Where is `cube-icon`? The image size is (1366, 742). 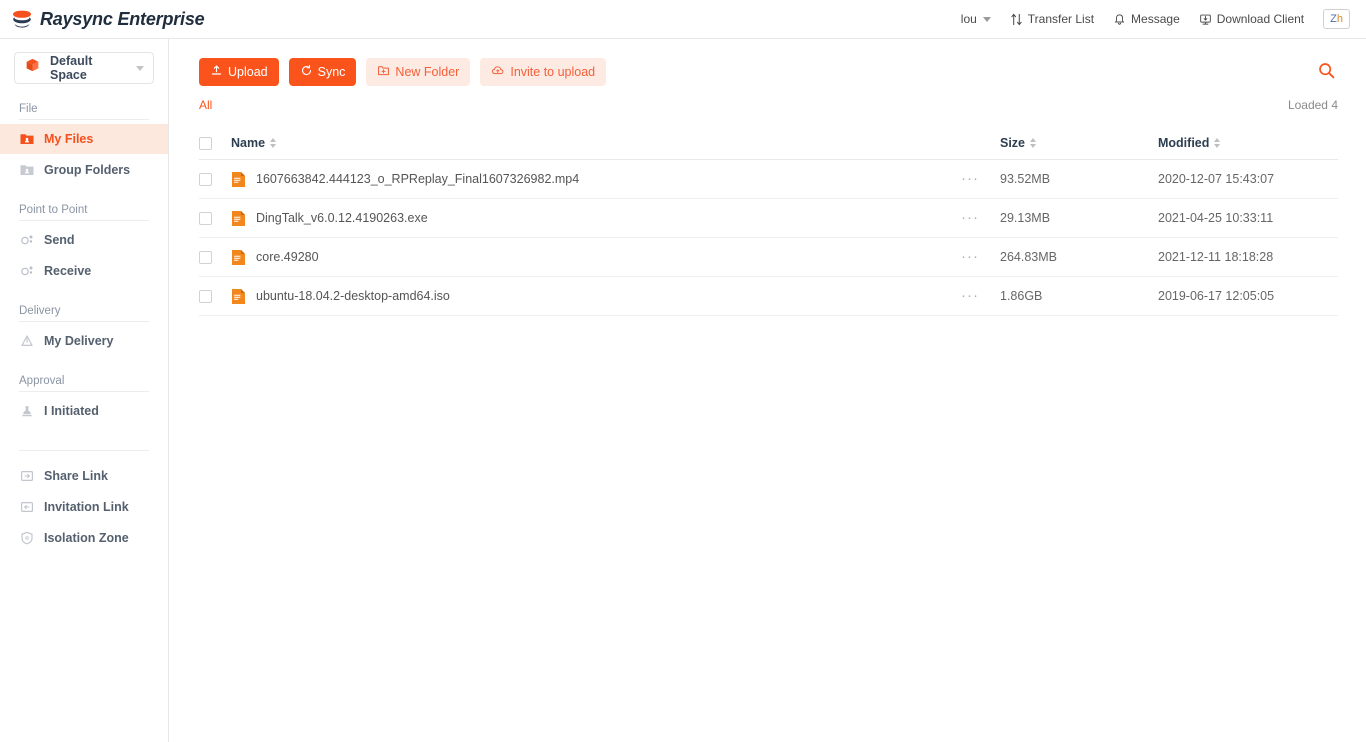
cube-icon is located at coordinates (32, 68).